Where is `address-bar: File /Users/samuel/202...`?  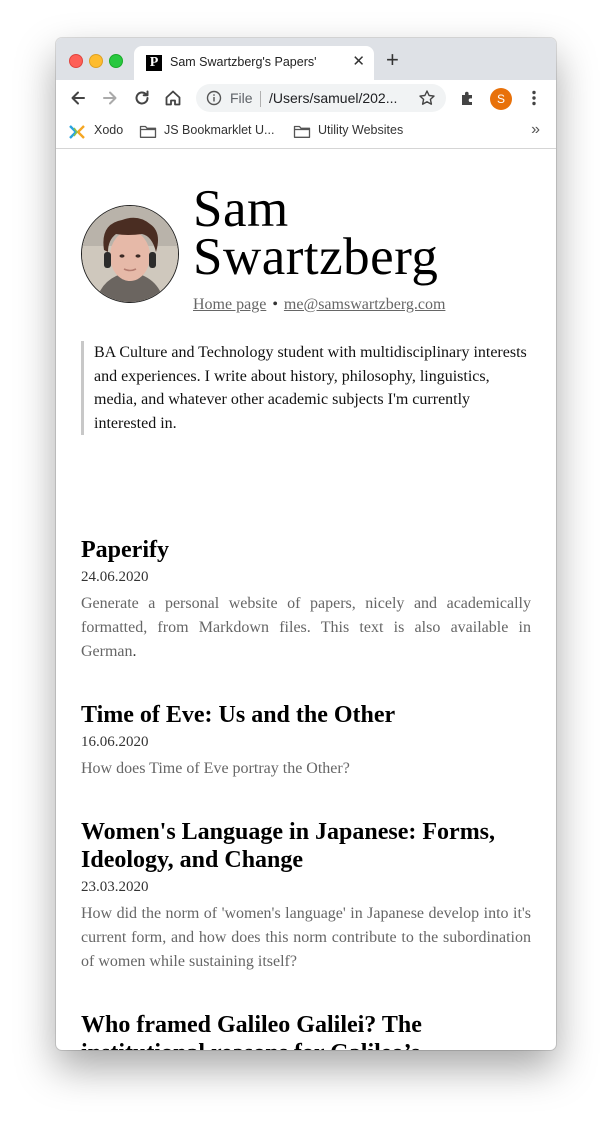
address-bar: File /Users/samuel/202... is located at coordinates (321, 98).